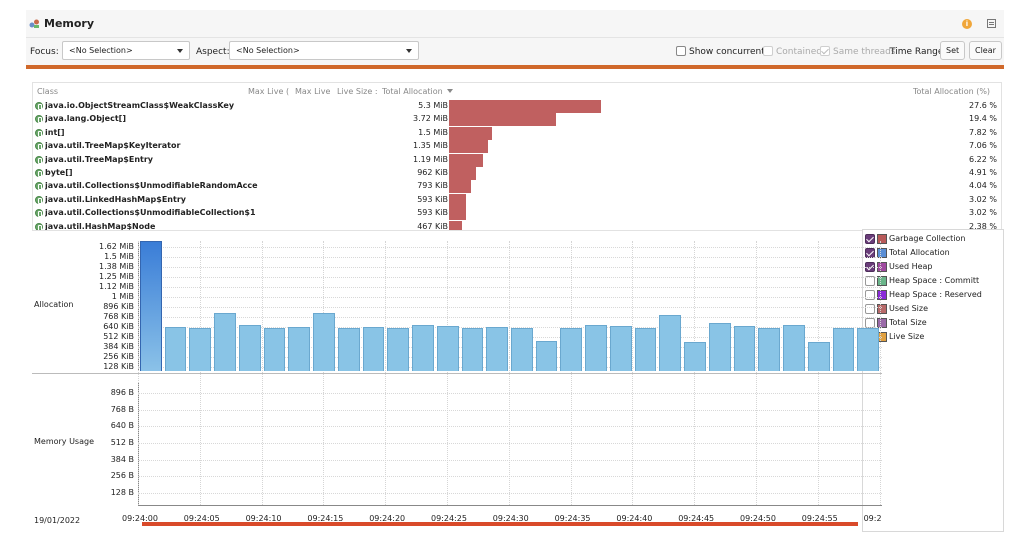 The width and height of the screenshot is (1024, 547). Describe the element at coordinates (934, 281) in the screenshot. I see `legend-item: Heap Space : Committ` at that location.